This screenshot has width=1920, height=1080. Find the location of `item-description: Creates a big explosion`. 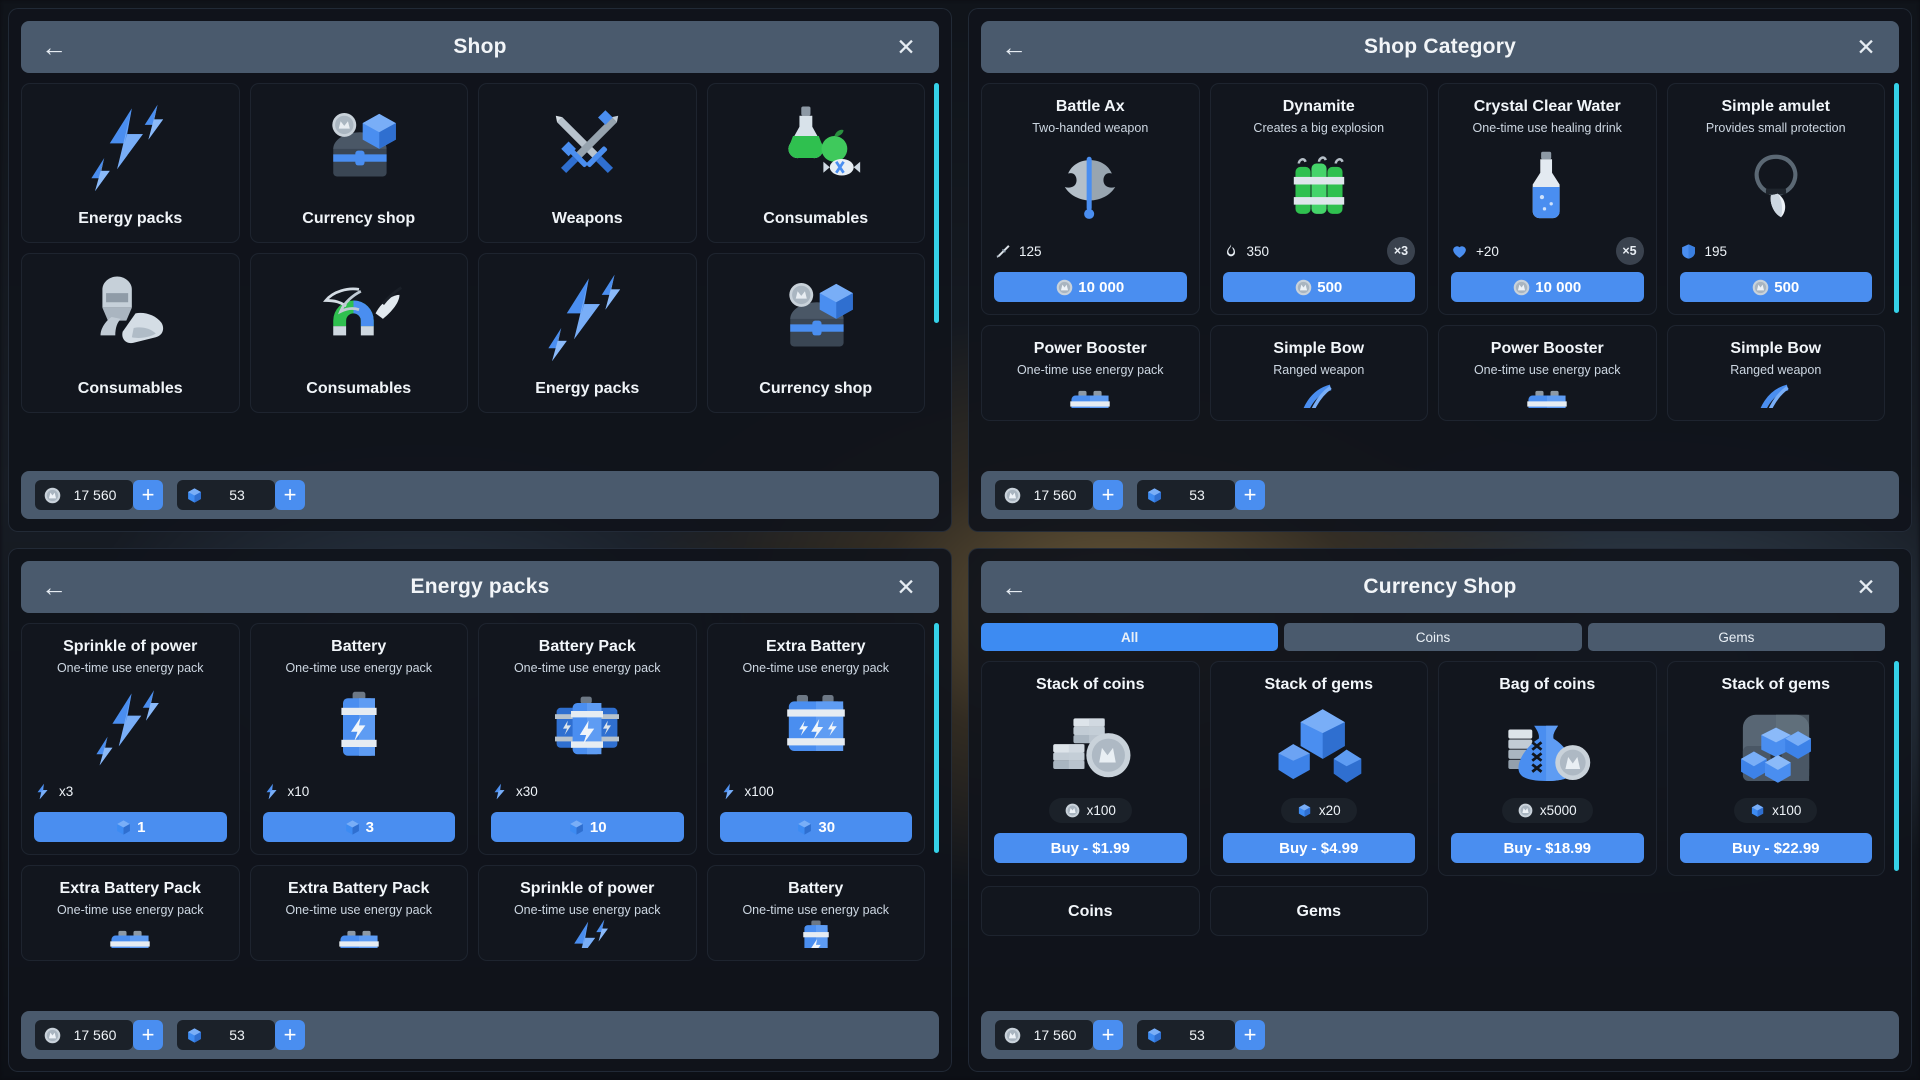

item-description: Creates a big explosion is located at coordinates (1319, 128).